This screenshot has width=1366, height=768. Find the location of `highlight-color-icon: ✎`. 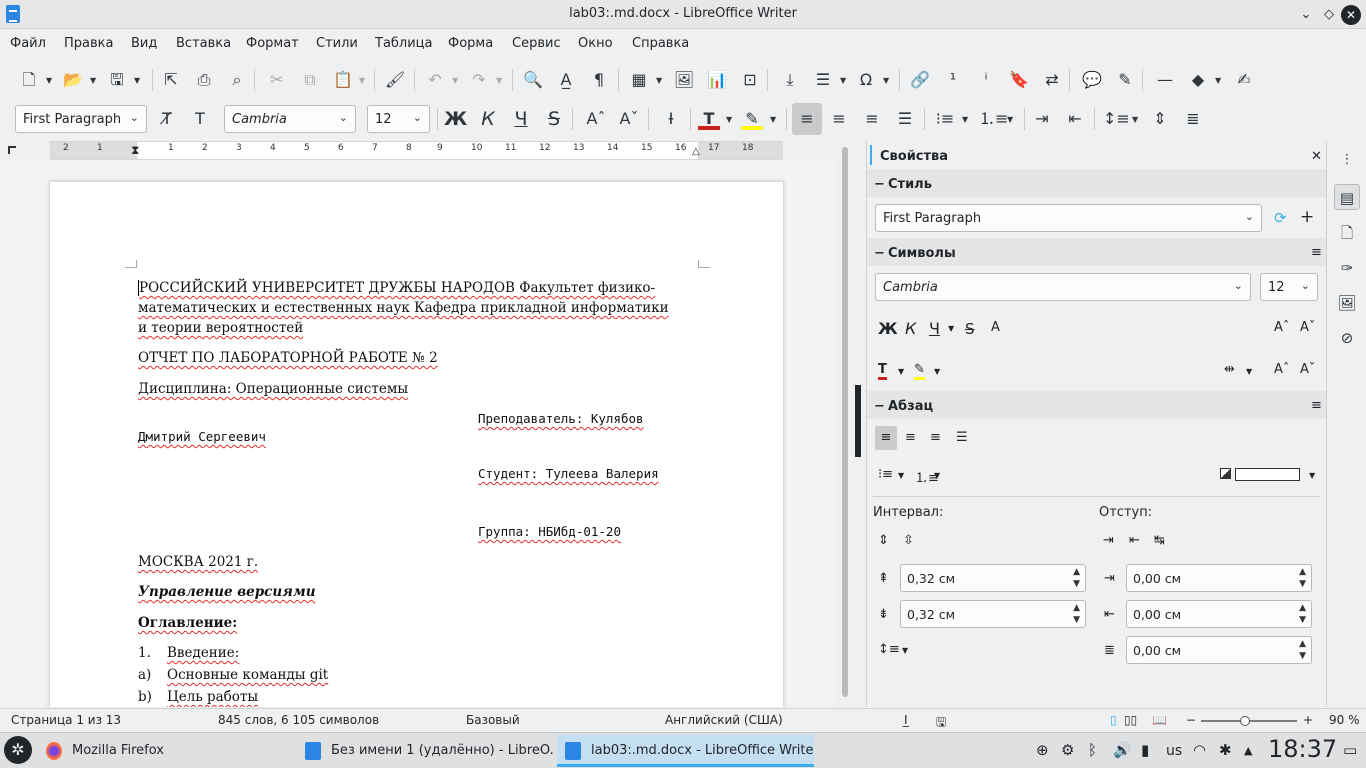

highlight-color-icon: ✎ is located at coordinates (919, 371).